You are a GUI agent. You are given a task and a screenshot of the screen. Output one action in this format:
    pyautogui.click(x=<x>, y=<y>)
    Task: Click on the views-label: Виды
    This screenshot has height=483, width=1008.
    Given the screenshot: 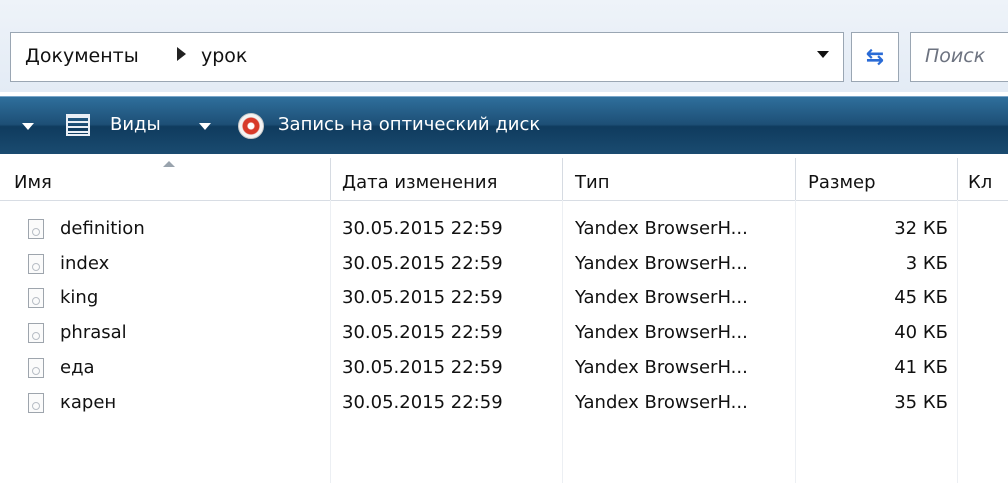 What is the action you would take?
    pyautogui.click(x=135, y=124)
    